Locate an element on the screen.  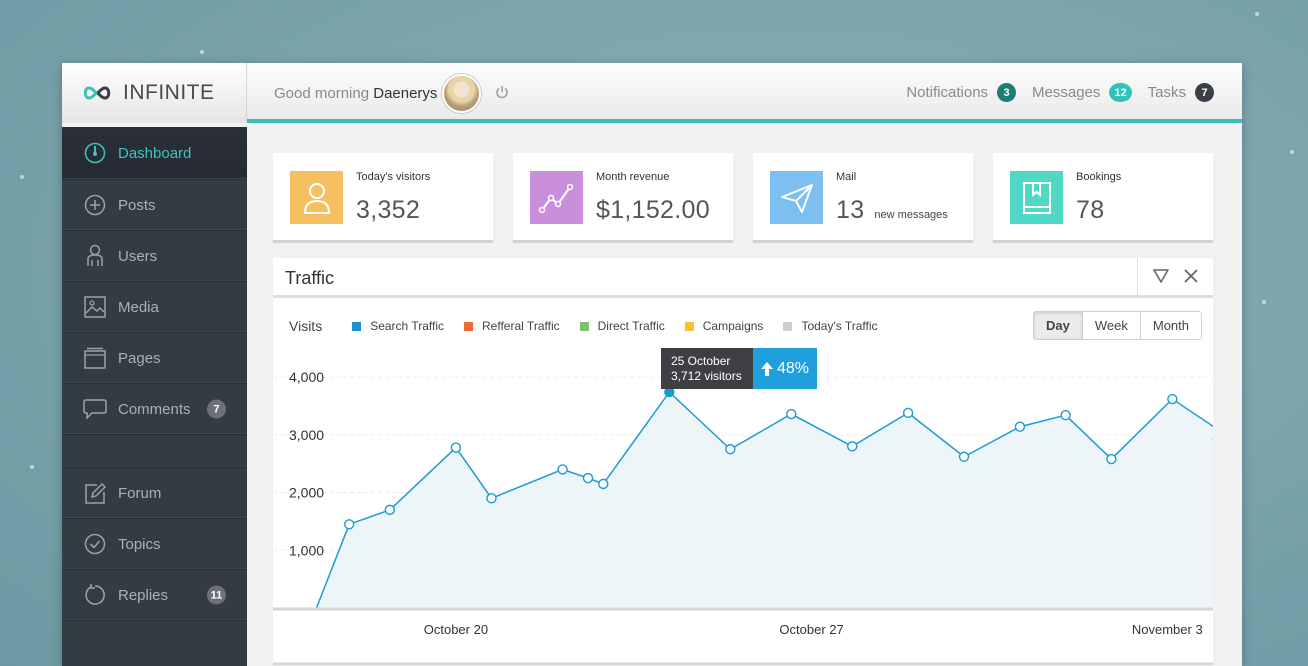
legend-item-search: Search Traffic is located at coordinates (398, 326).